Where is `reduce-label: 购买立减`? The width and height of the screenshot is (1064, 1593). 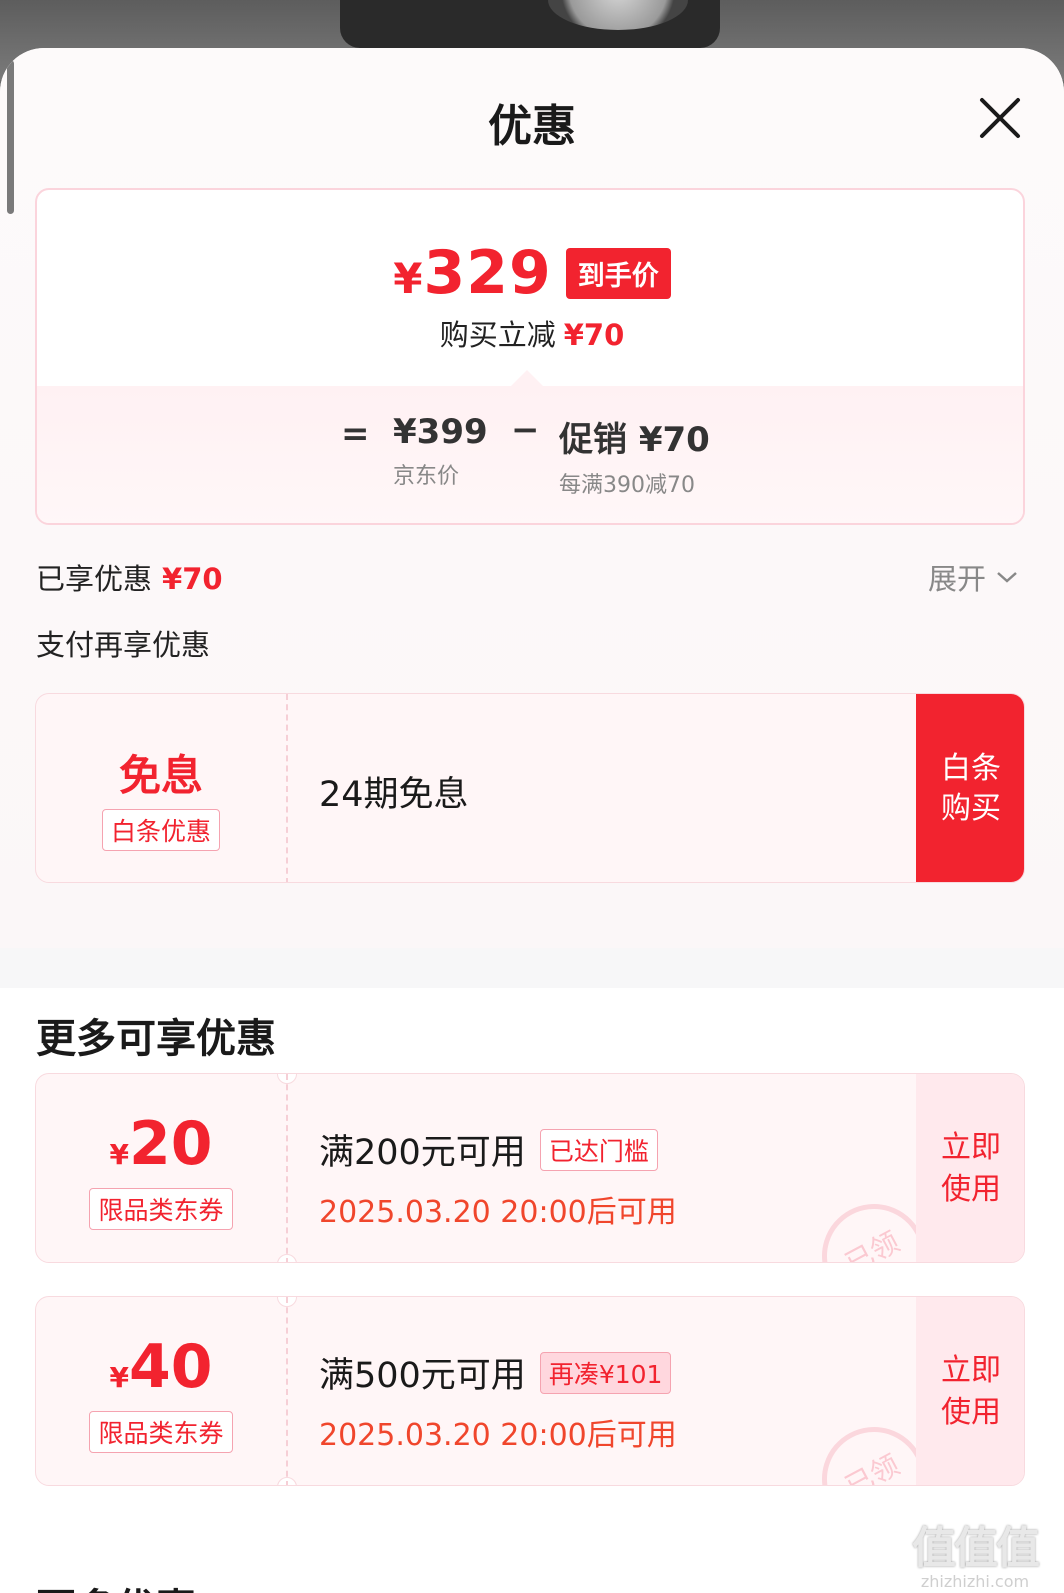 reduce-label: 购买立减 is located at coordinates (497, 335).